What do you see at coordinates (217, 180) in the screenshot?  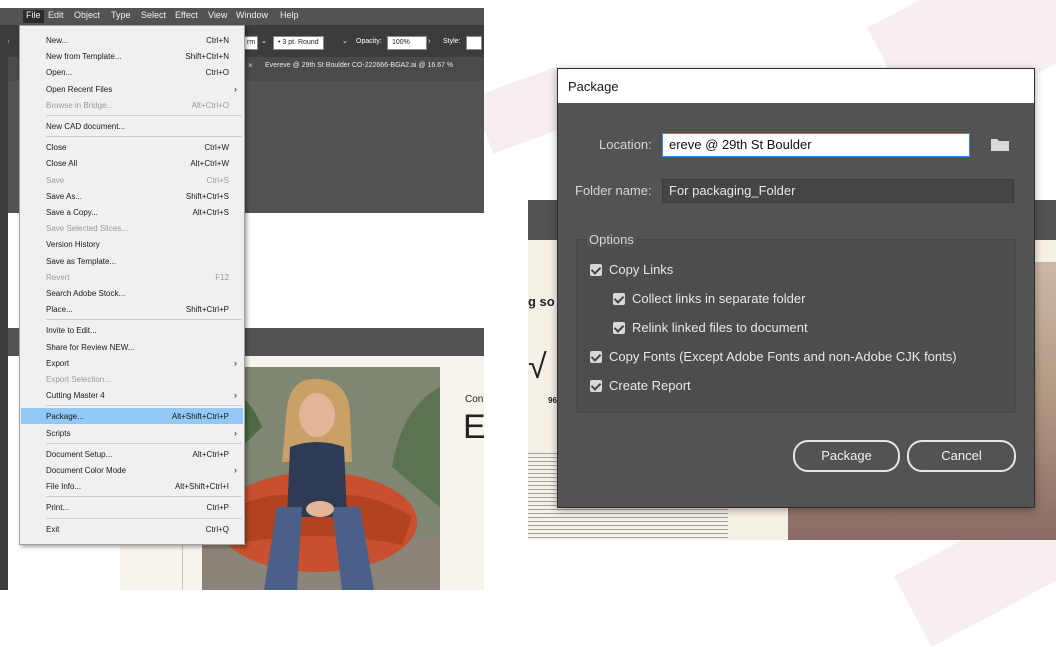 I see `menu-item-shortcut: Ctrl+S` at bounding box center [217, 180].